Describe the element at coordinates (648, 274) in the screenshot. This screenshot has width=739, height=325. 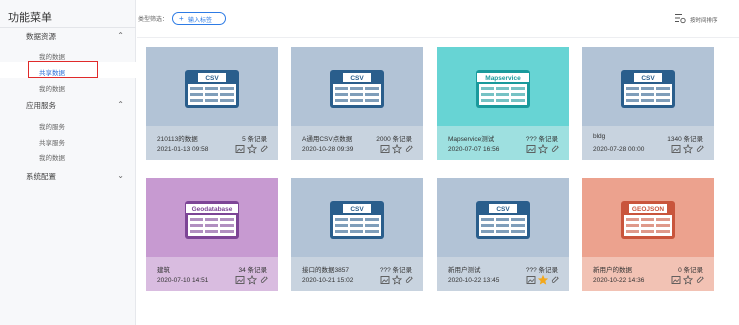
I see `card-info: 新用户的数据 0 条记录 2020-10-22 14:36` at that location.